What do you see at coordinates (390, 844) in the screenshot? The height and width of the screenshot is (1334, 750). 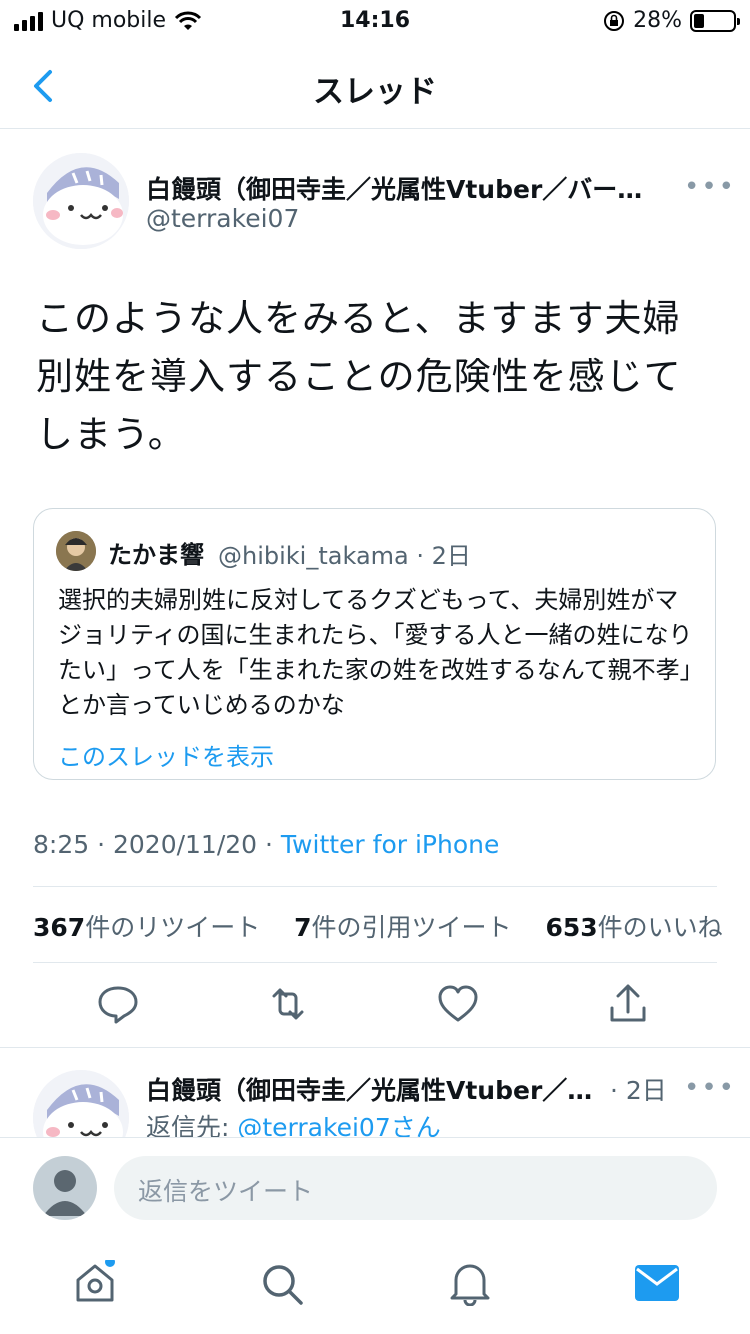 I see `tweet-source-link: Twitter for iPhone` at bounding box center [390, 844].